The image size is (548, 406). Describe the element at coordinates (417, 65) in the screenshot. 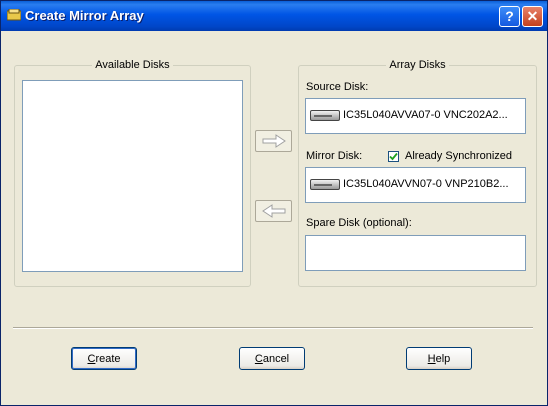

I see `array-disks-legend: Array Disks` at that location.